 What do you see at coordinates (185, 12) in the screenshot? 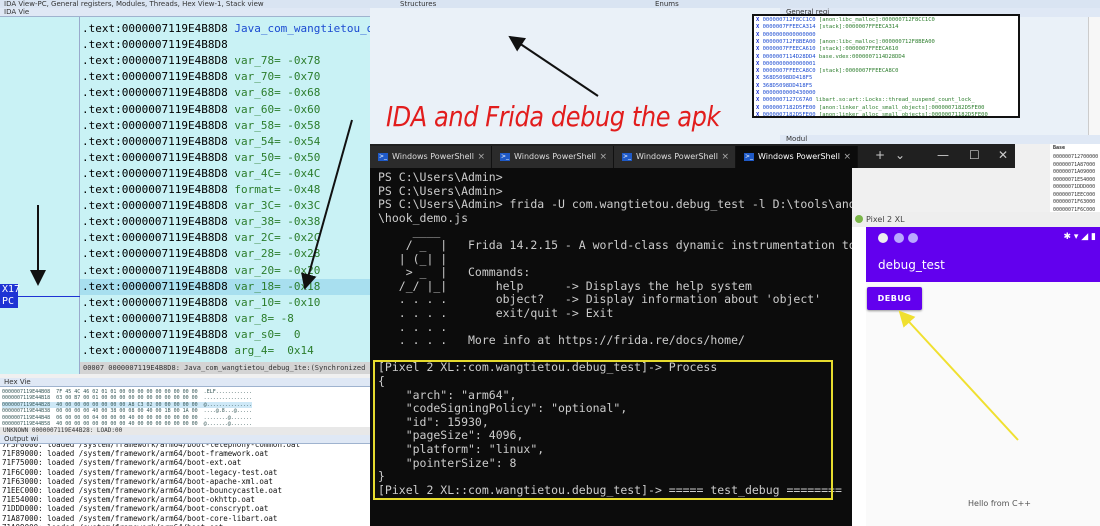
I see `ida-view-title: IDA Vie` at bounding box center [185, 12].